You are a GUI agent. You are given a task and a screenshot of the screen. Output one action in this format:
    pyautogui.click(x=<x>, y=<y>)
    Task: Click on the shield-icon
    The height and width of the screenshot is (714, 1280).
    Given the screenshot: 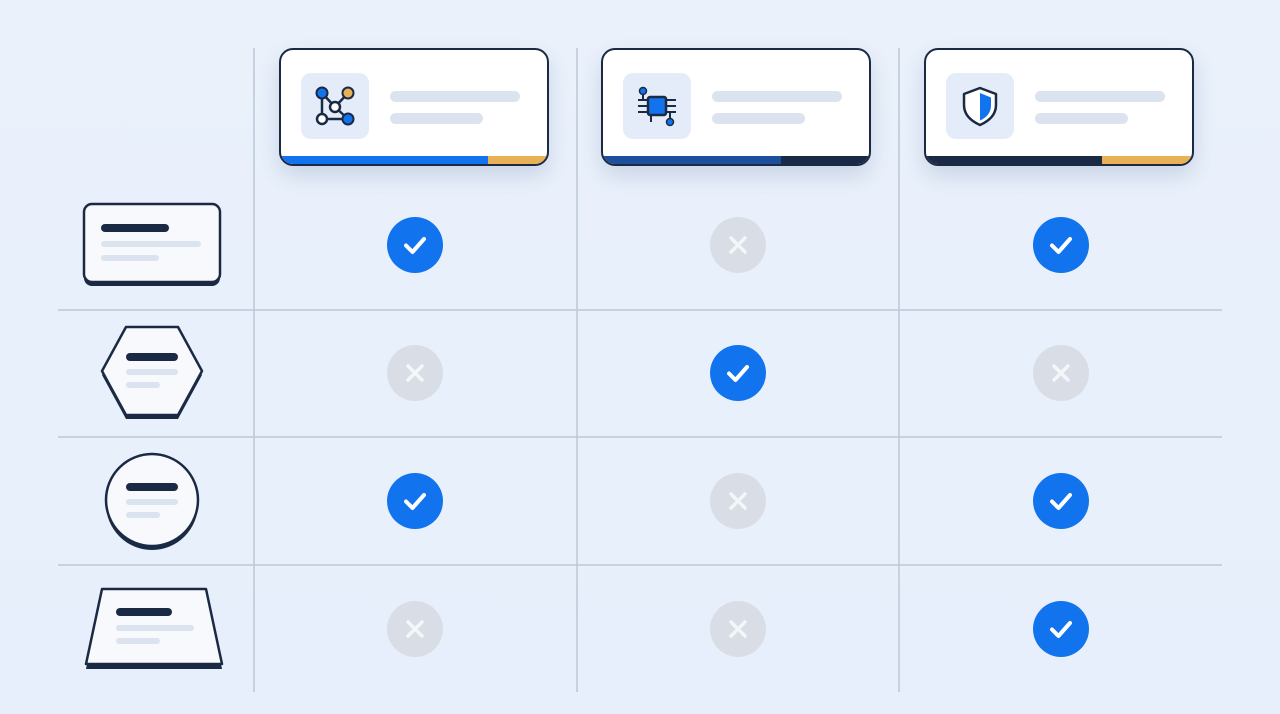 What is the action you would take?
    pyautogui.click(x=980, y=106)
    